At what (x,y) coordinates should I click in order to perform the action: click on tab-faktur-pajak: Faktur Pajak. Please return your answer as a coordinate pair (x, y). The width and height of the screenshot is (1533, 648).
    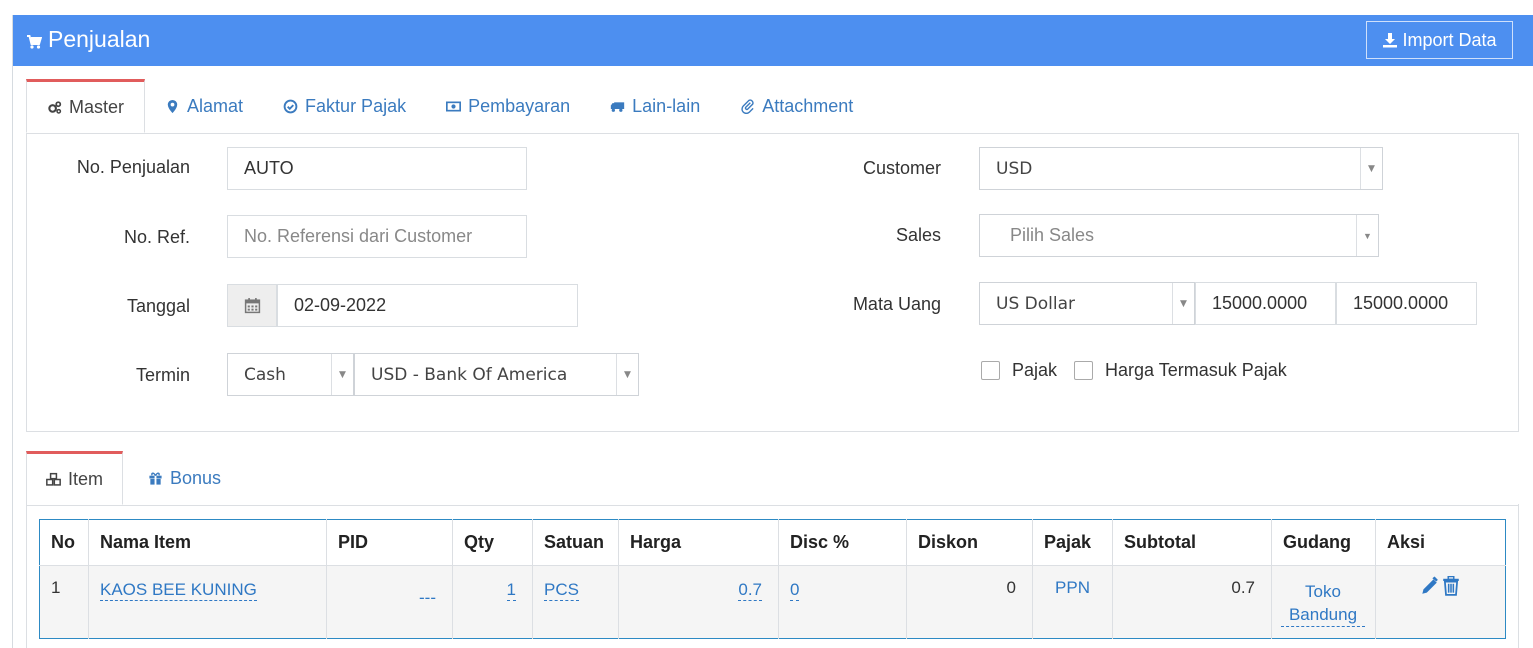
    Looking at the image, I should click on (344, 106).